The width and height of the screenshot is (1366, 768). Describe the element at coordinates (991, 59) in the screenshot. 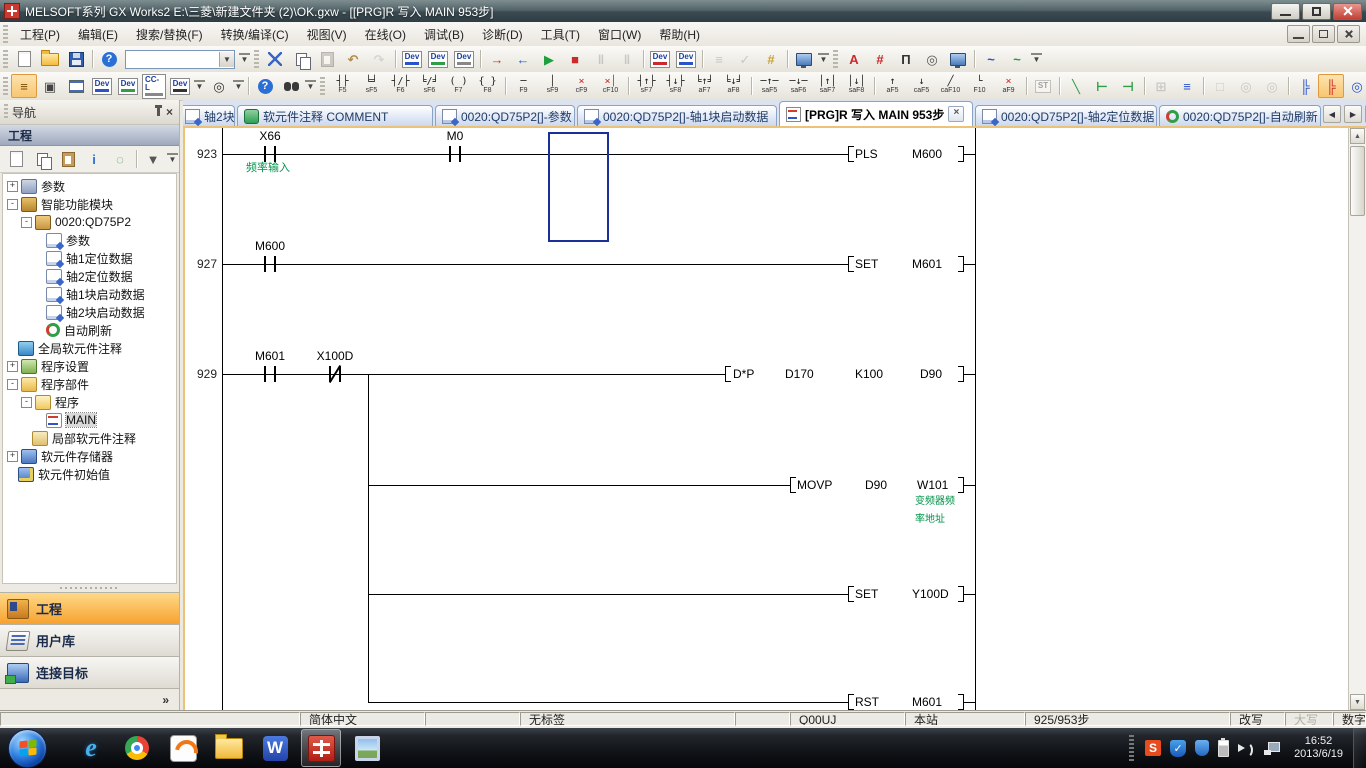

I see `trend-graph-1-button: ~` at that location.